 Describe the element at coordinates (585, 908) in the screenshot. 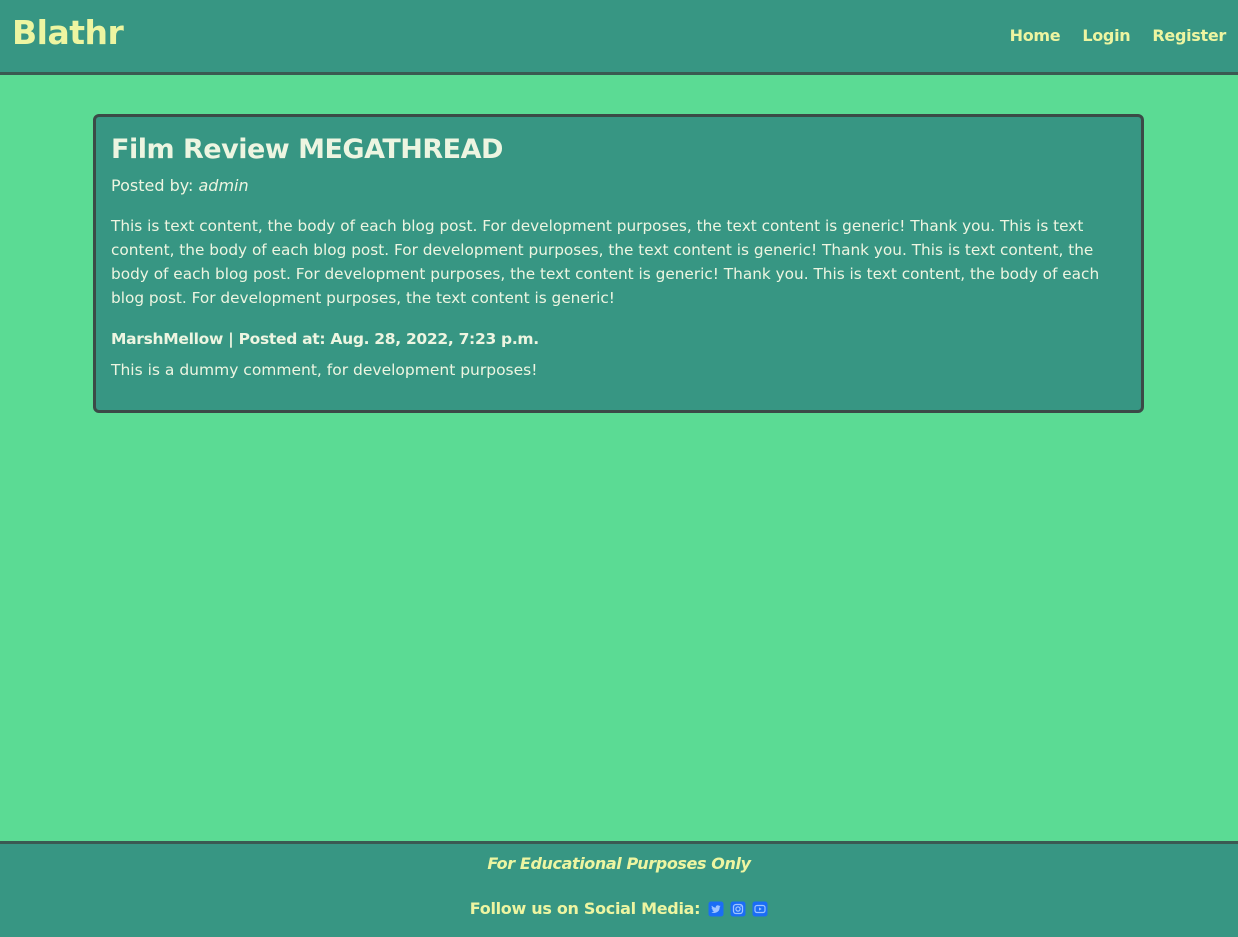

I see `social-label: Follow us on Social Media:` at that location.